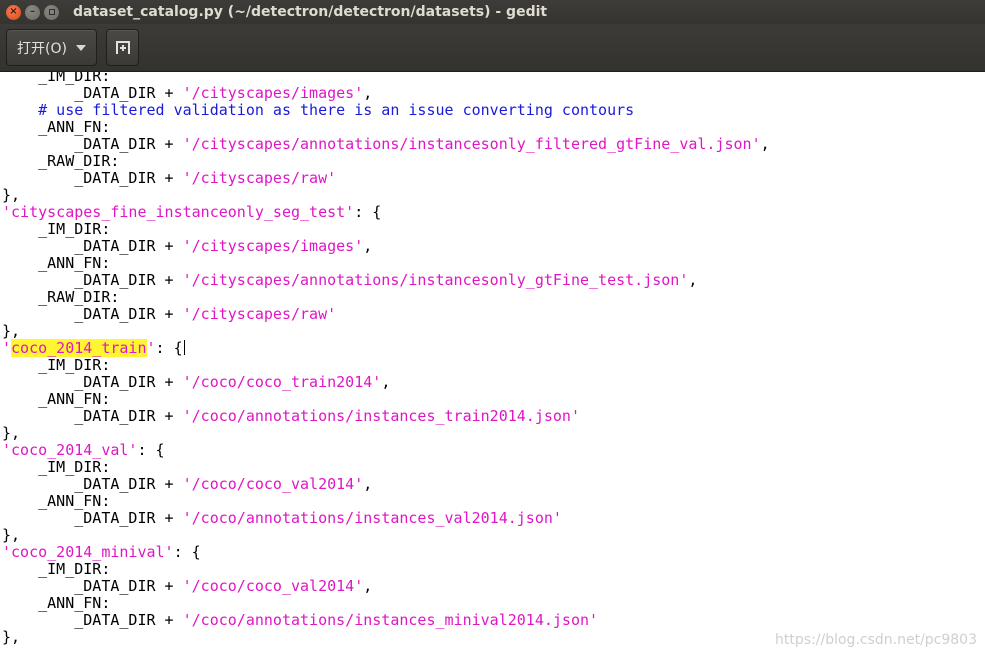 This screenshot has width=985, height=658. Describe the element at coordinates (386, 348) in the screenshot. I see `code-line: 'coco_2014_train': {` at that location.